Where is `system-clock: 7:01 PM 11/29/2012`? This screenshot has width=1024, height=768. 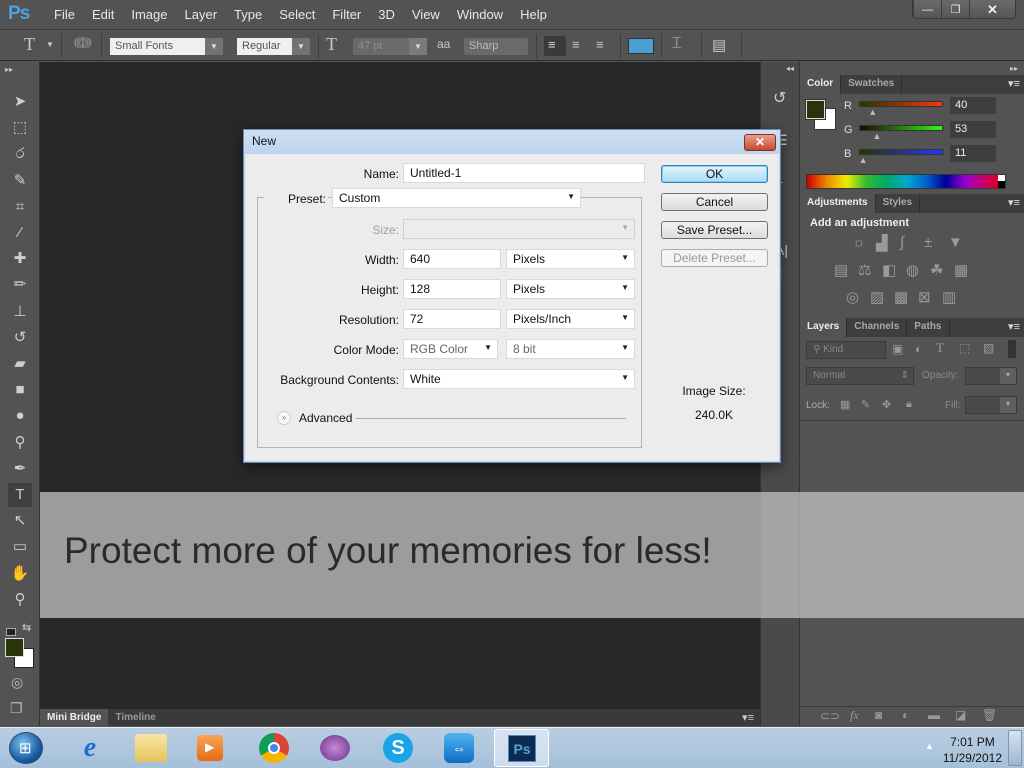
system-clock: 7:01 PM 11/29/2012 is located at coordinates (972, 750).